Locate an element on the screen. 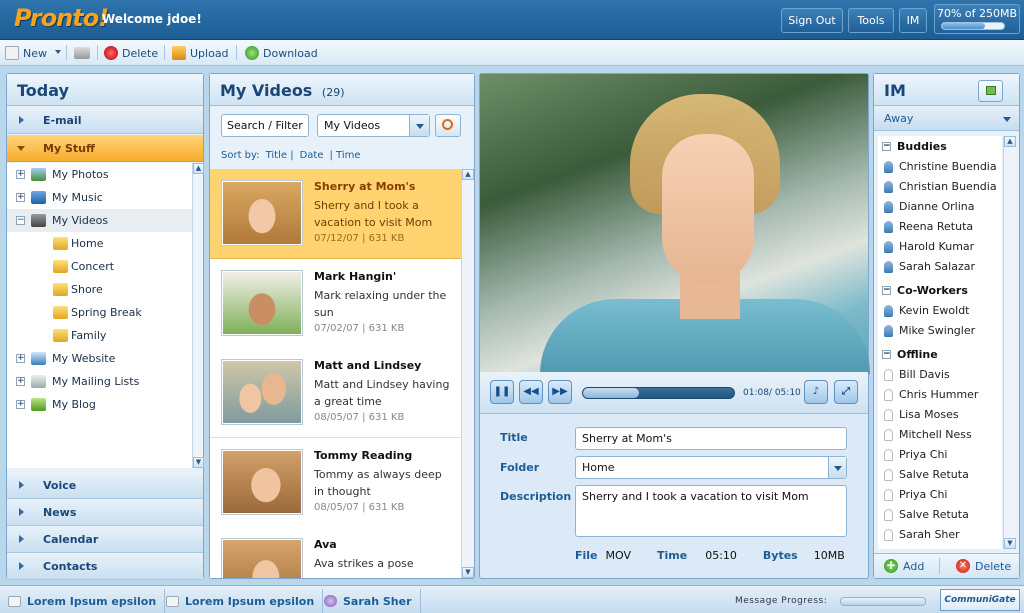  tree-item: Family is located at coordinates (99, 335).